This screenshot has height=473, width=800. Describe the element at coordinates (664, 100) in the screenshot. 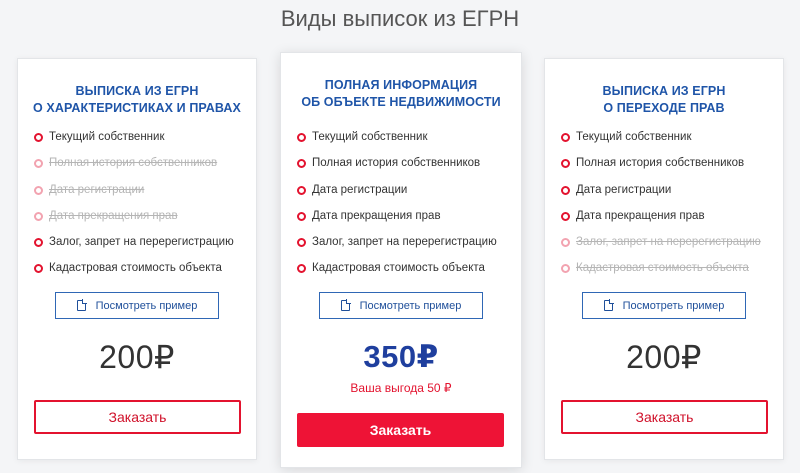

I see `card-title: ВЫПИСКА ИЗ ЕГРН О ПЕРЕХОДЕ ПРАВ` at that location.